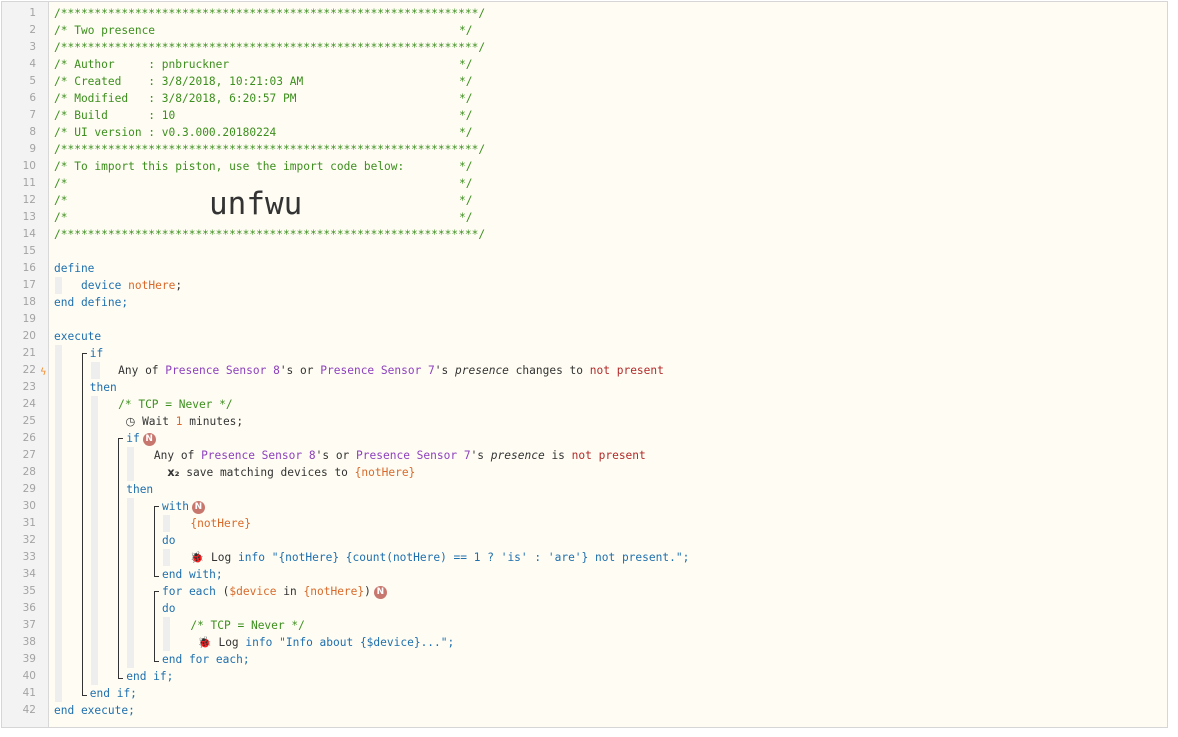 The image size is (1178, 737). What do you see at coordinates (29, 166) in the screenshot?
I see `line-number: 10` at bounding box center [29, 166].